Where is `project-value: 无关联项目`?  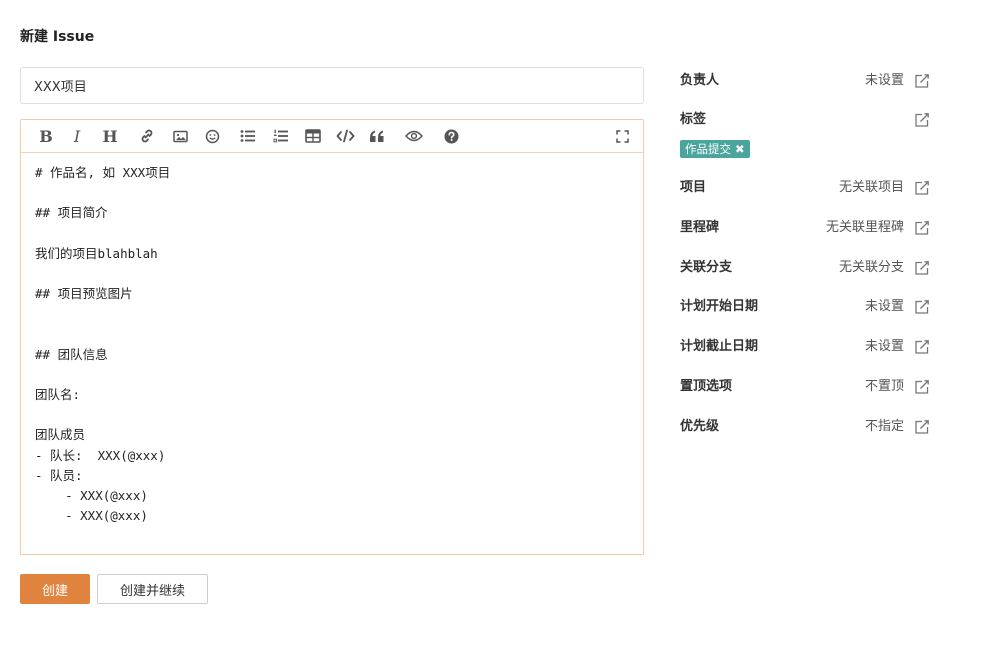 project-value: 无关联项目 is located at coordinates (871, 187).